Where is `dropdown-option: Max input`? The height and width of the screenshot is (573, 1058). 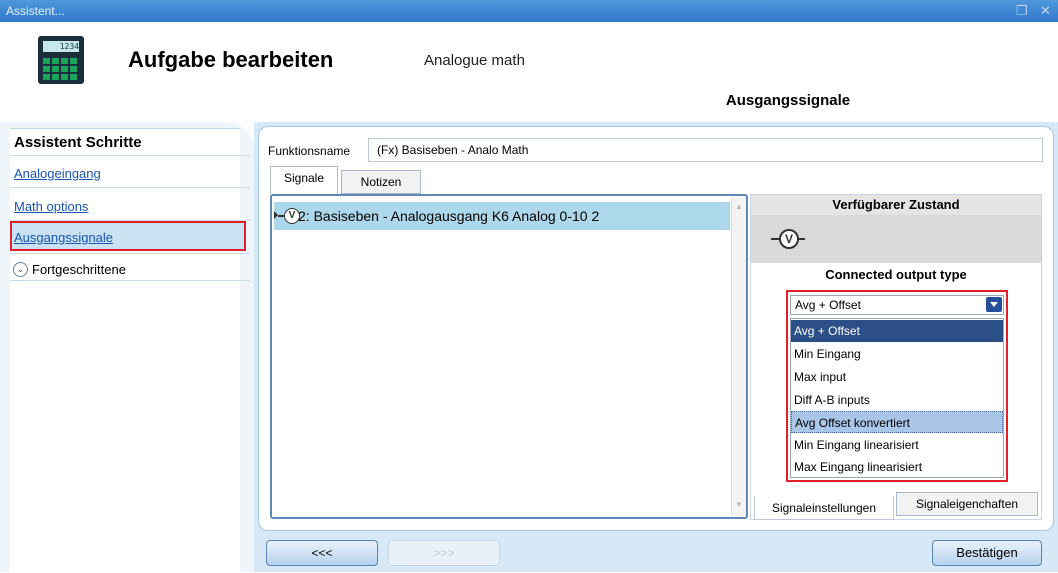
dropdown-option: Max input is located at coordinates (897, 377).